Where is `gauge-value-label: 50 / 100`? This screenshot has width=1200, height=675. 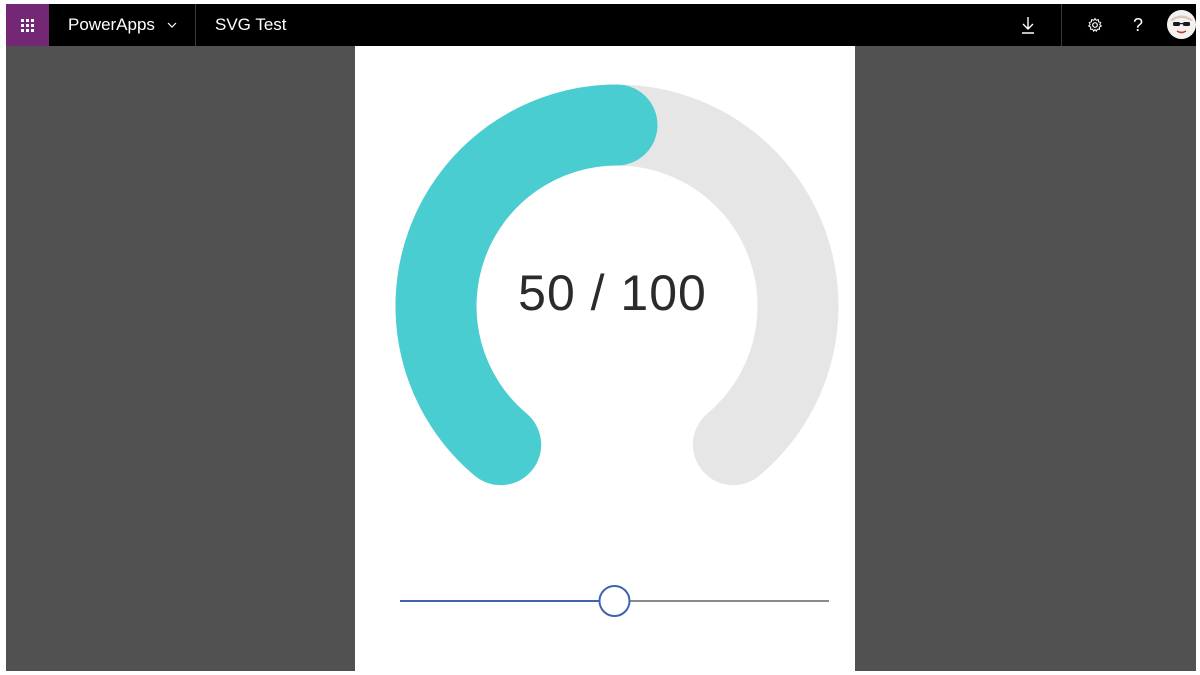
gauge-value-label: 50 / 100 is located at coordinates (612, 293).